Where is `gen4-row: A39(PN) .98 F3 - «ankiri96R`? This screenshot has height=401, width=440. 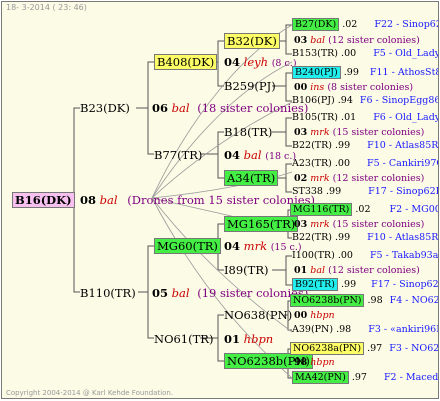 gen4-row: A39(PN) .98 F3 - «ankiri96R is located at coordinates (365, 330).